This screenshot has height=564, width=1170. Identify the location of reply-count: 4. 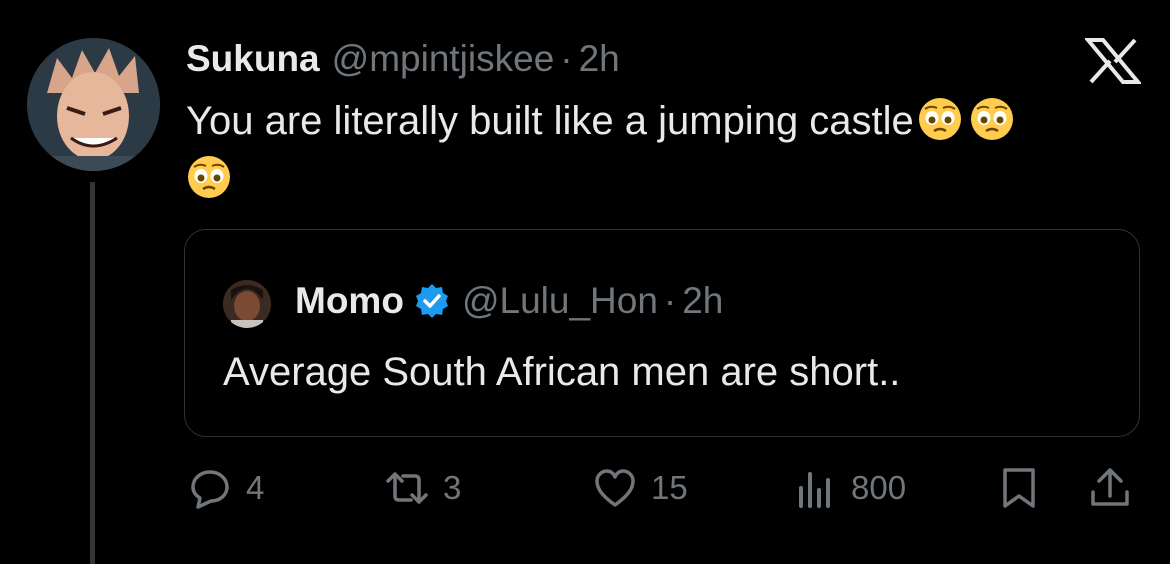
(255, 487).